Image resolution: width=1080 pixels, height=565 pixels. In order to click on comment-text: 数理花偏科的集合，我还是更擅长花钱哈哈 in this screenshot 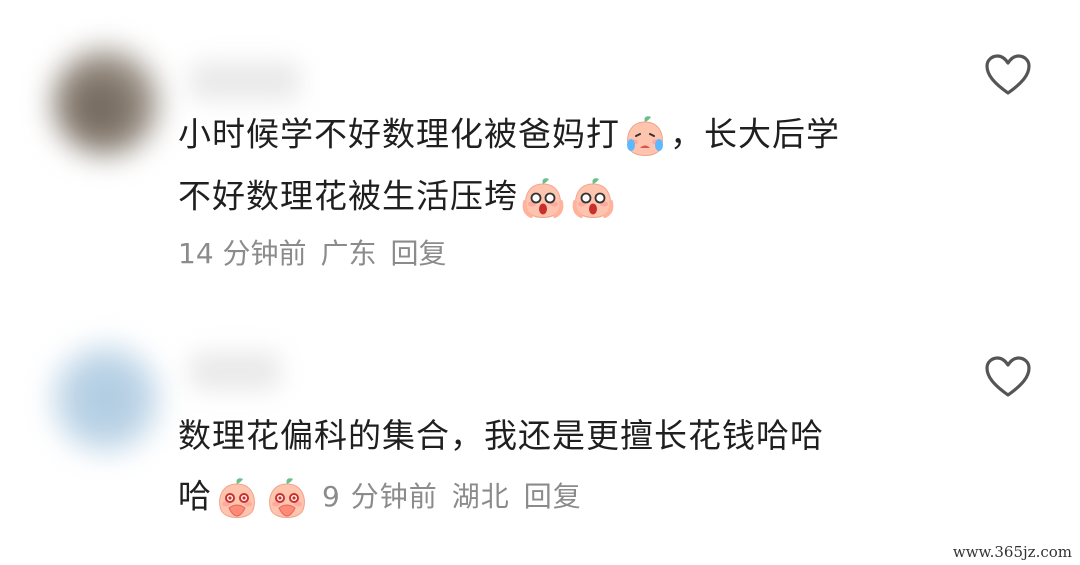, I will do `click(501, 435)`.